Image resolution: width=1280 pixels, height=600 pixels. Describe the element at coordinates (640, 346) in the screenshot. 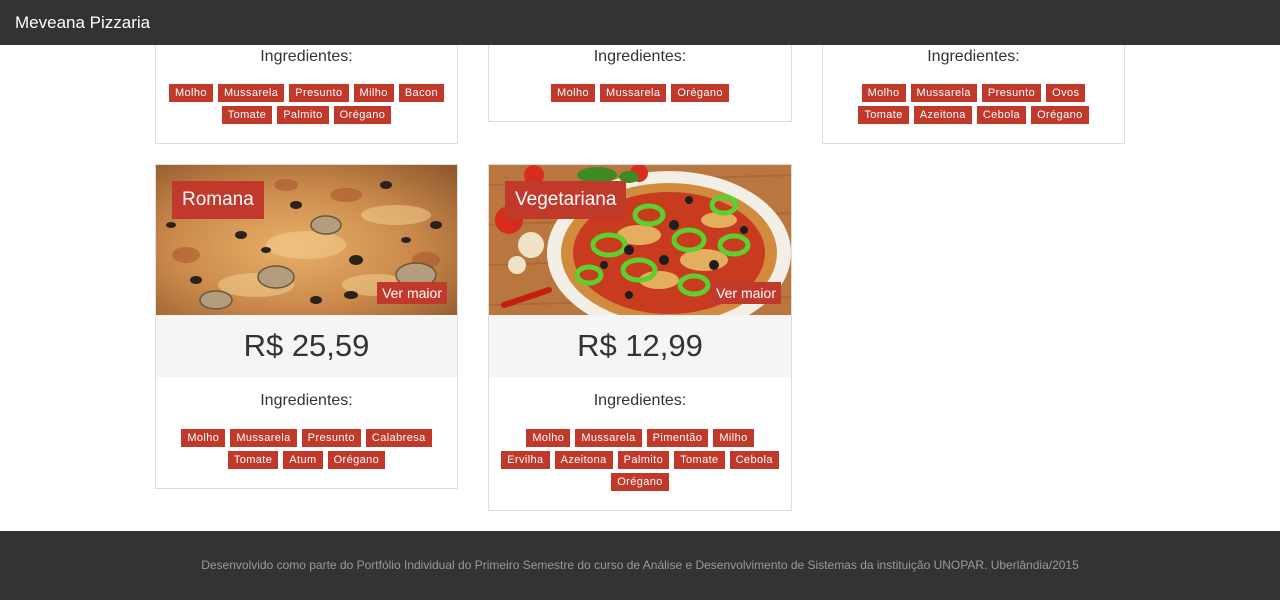

I see `pizza-price: R$ 12,99` at that location.